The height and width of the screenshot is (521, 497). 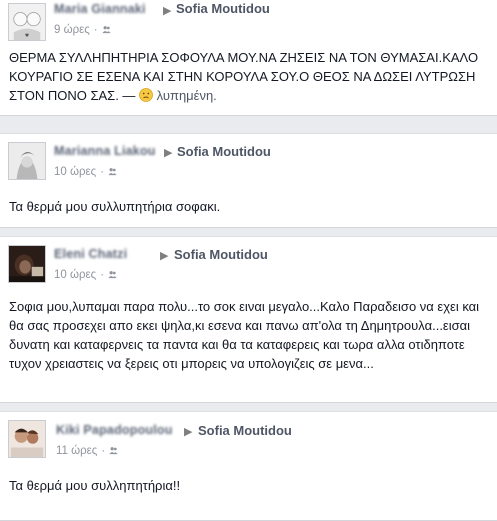 I want to click on feeling-label: λυπημένη., so click(x=187, y=95).